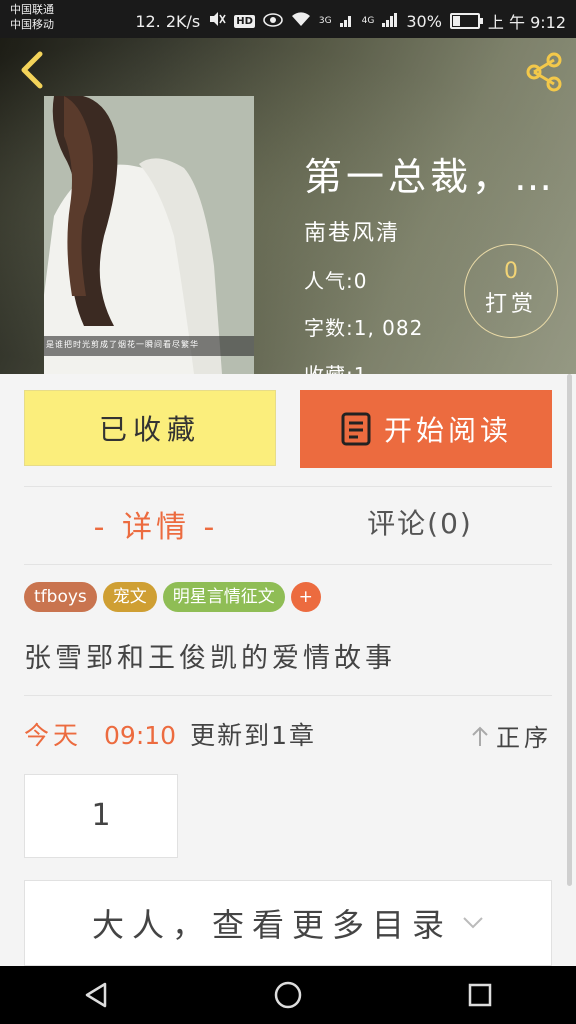 Image resolution: width=576 pixels, height=1024 pixels. I want to click on mute-icon, so click(217, 21).